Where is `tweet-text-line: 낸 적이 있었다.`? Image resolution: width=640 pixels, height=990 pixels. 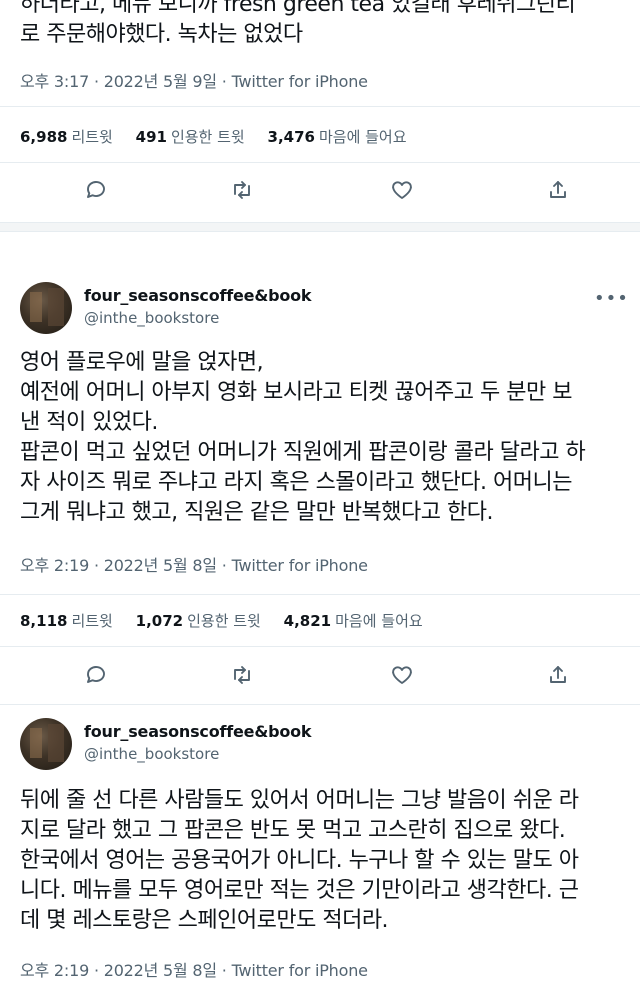
tweet-text-line: 낸 적이 있었다. is located at coordinates (89, 422).